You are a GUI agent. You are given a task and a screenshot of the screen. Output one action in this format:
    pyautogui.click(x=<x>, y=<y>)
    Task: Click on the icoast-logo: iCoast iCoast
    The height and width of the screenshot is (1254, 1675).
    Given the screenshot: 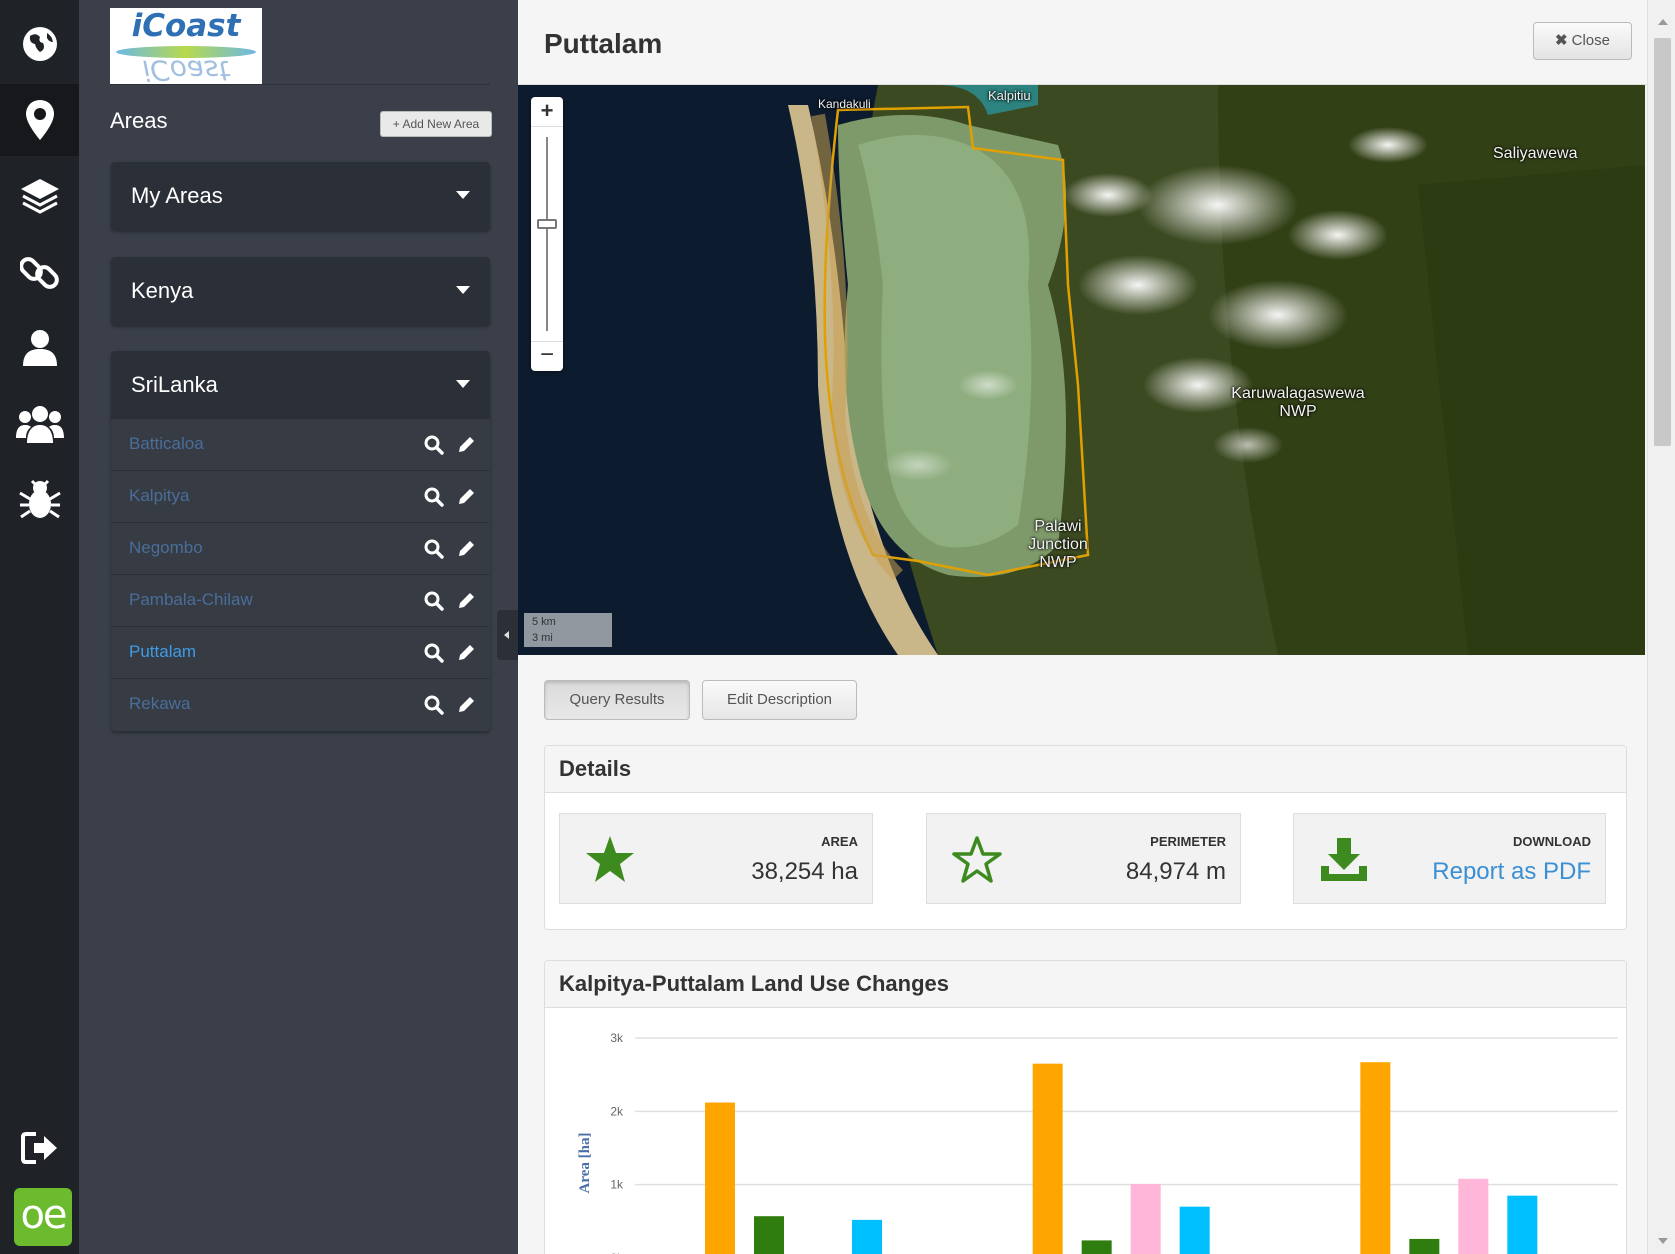 What is the action you would take?
    pyautogui.click(x=186, y=46)
    